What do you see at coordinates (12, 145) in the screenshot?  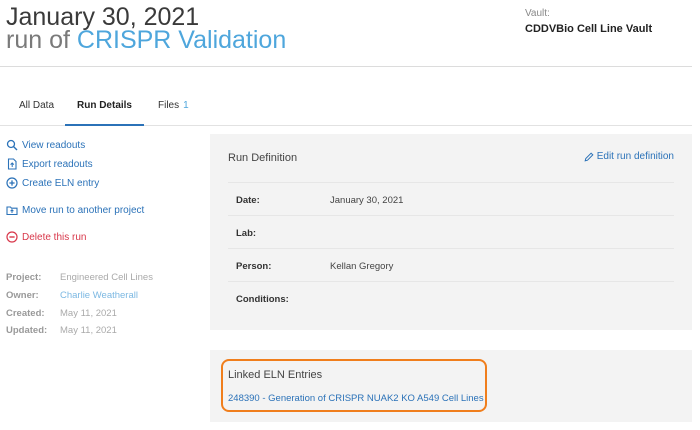 I see `search-icon` at bounding box center [12, 145].